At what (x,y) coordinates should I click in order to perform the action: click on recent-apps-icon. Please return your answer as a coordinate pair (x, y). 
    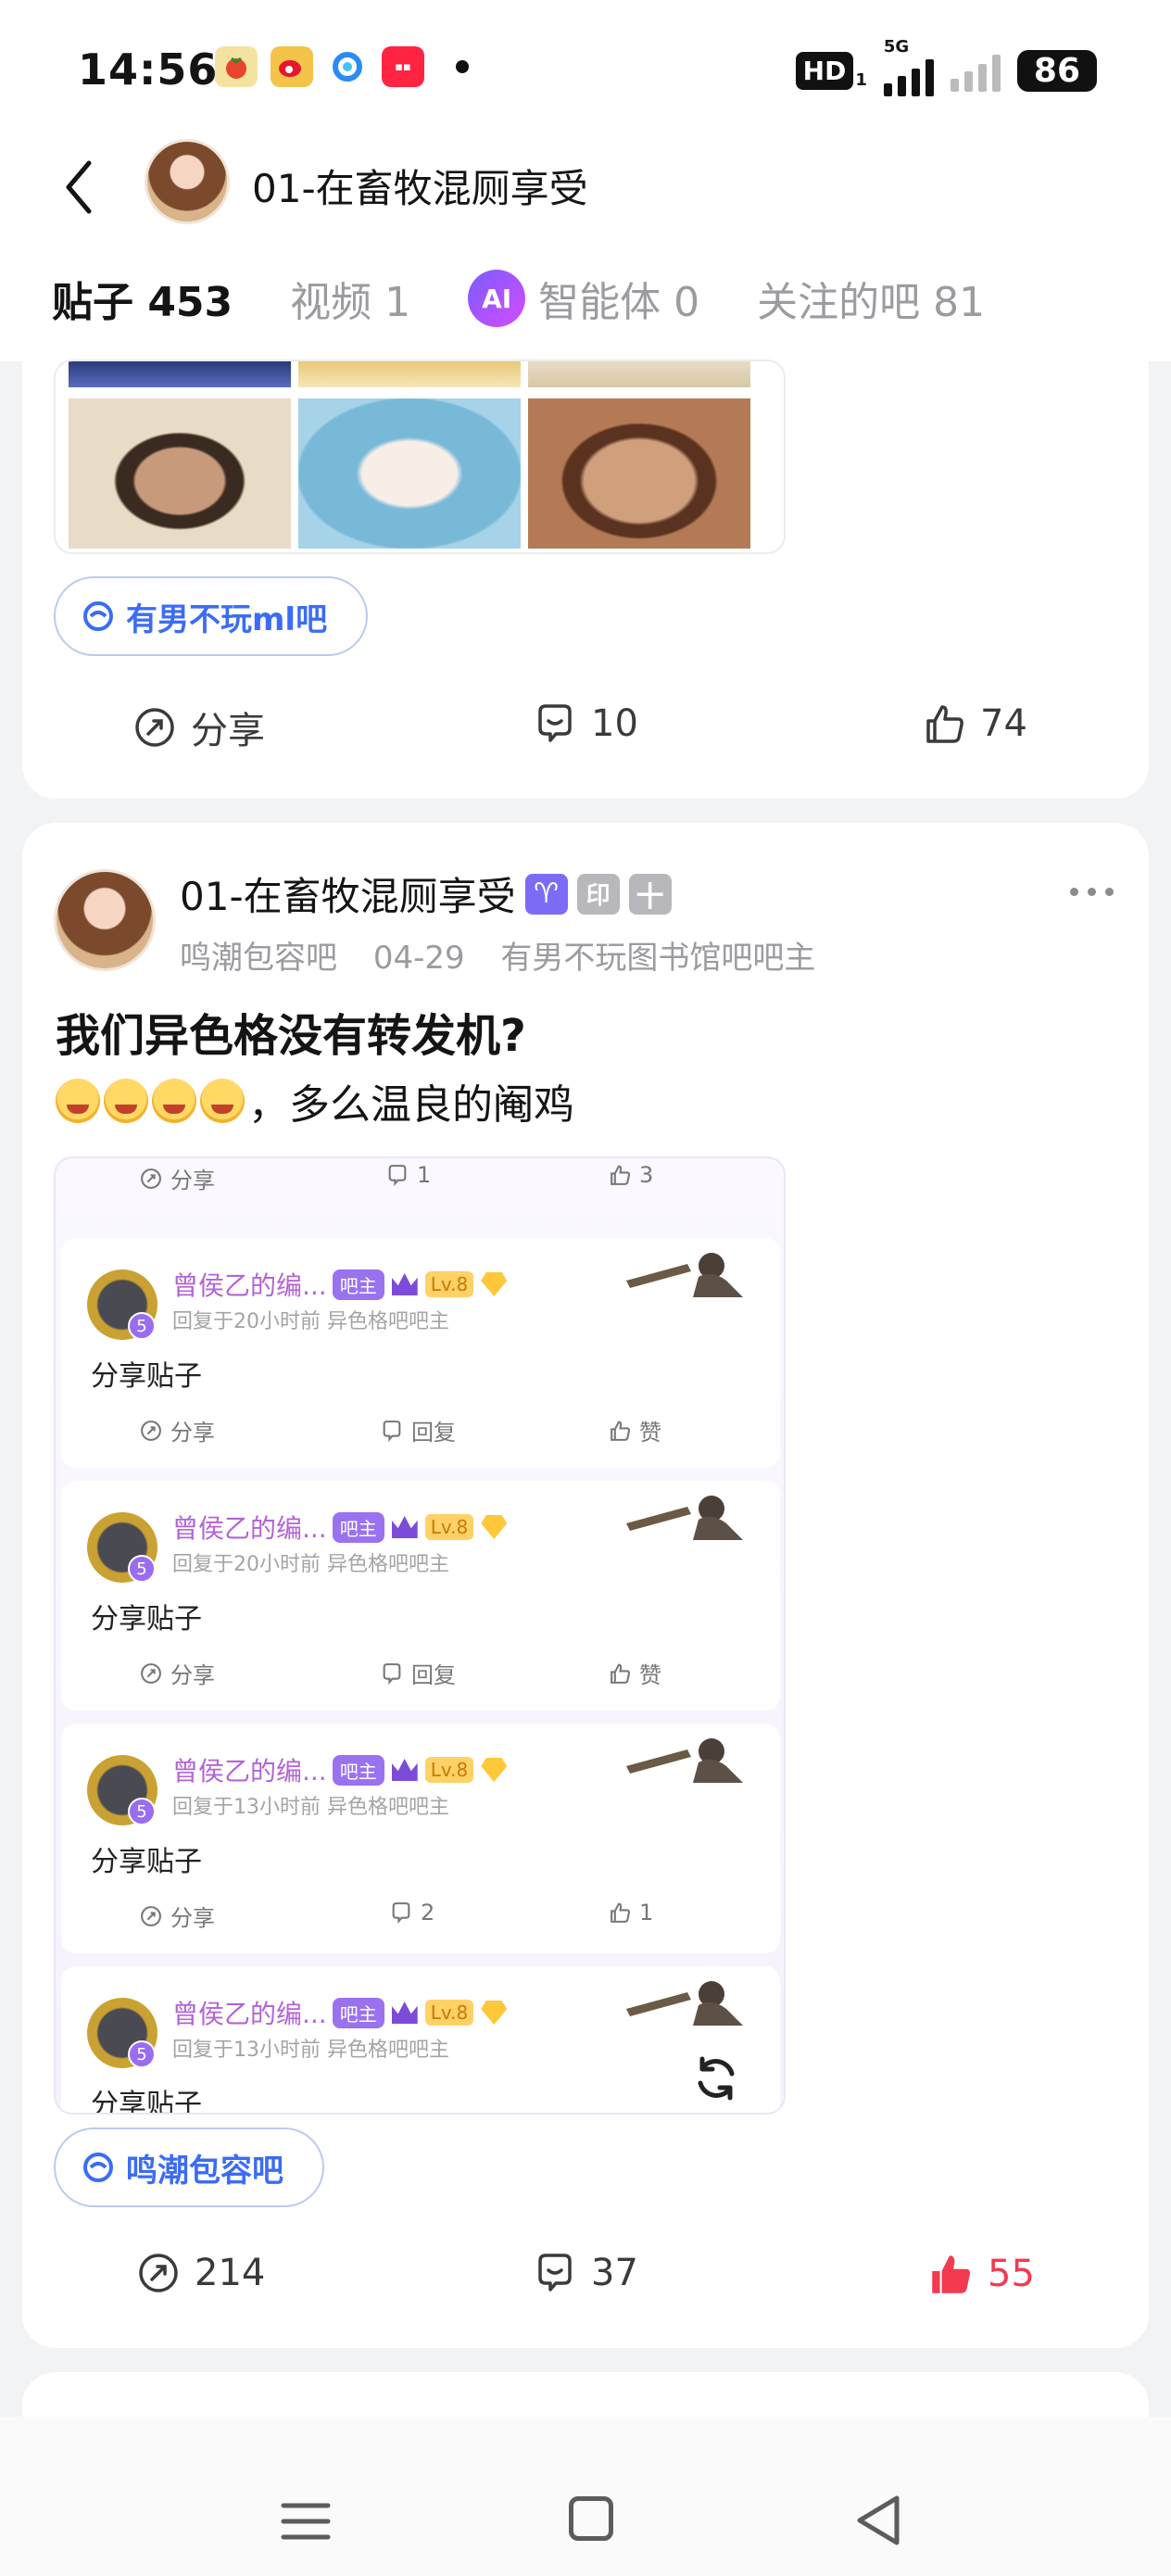
    Looking at the image, I should click on (306, 2521).